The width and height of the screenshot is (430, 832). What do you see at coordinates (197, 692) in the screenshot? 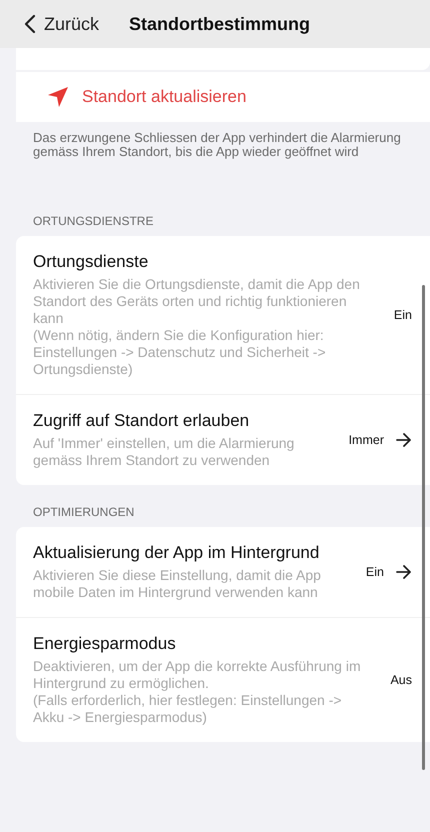
I see `row-description: Deaktivieren, um der App die korrekte Ausführung im Hintergrund zu ermöglichen. (Falls erforderlich, hier festlegen: Einstellungen -> Akku -> Energiesparmodus)` at bounding box center [197, 692].